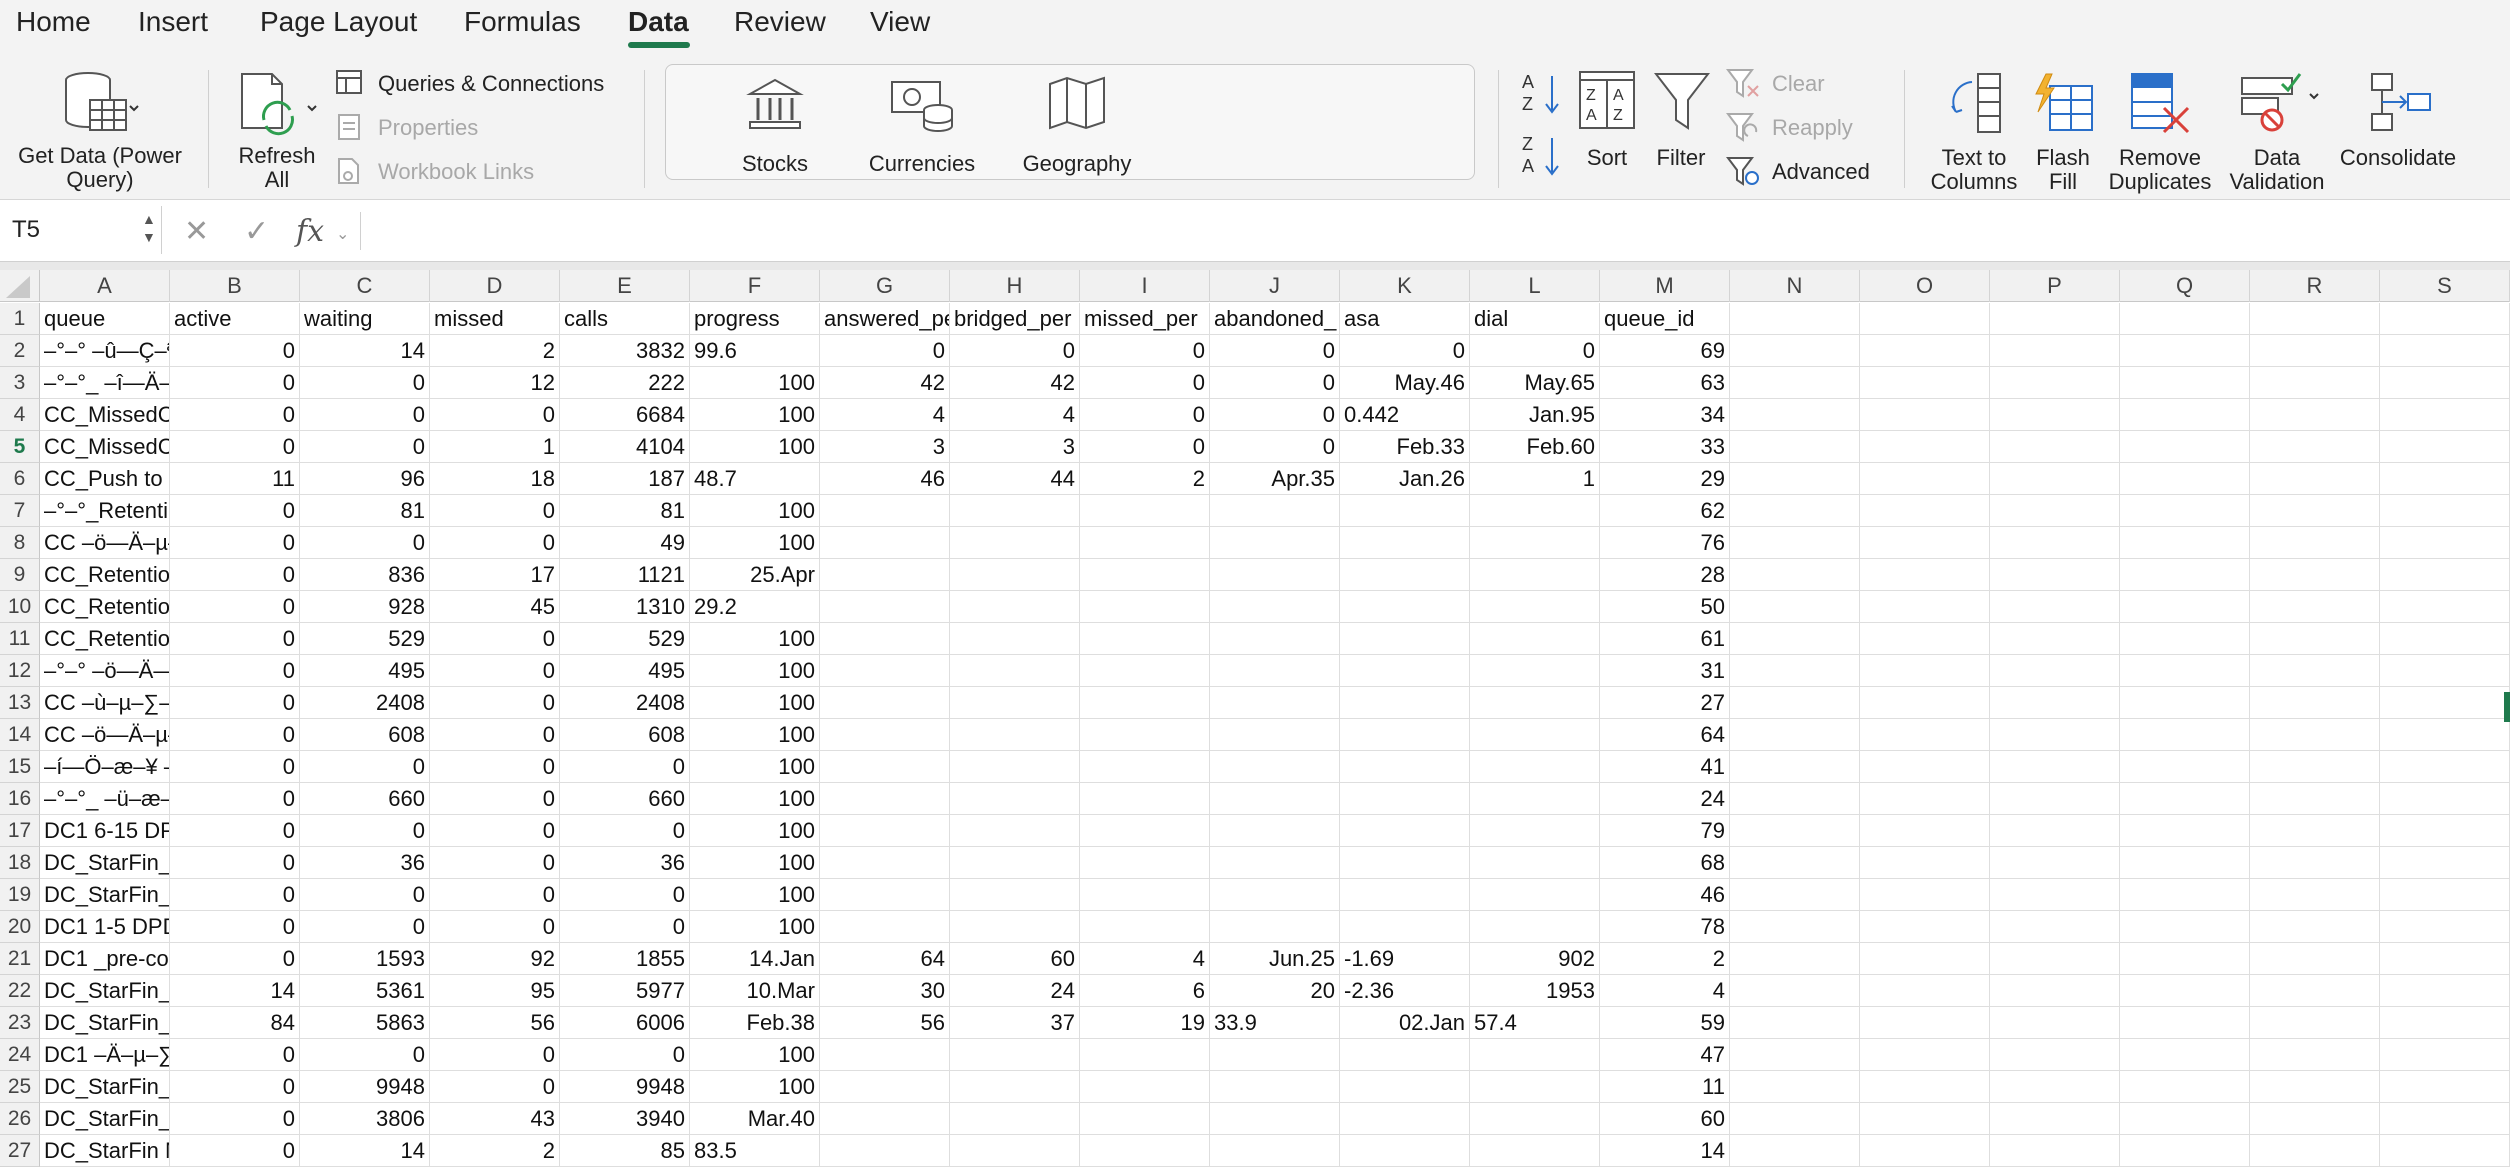 The image size is (2510, 1170). I want to click on confirm-icon: ✓, so click(256, 231).